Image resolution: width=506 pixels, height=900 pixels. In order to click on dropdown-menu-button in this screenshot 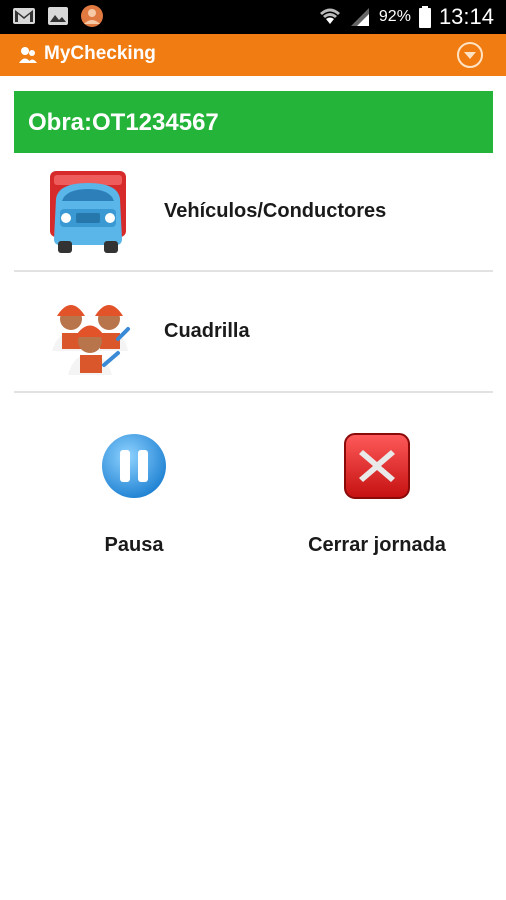, I will do `click(470, 55)`.